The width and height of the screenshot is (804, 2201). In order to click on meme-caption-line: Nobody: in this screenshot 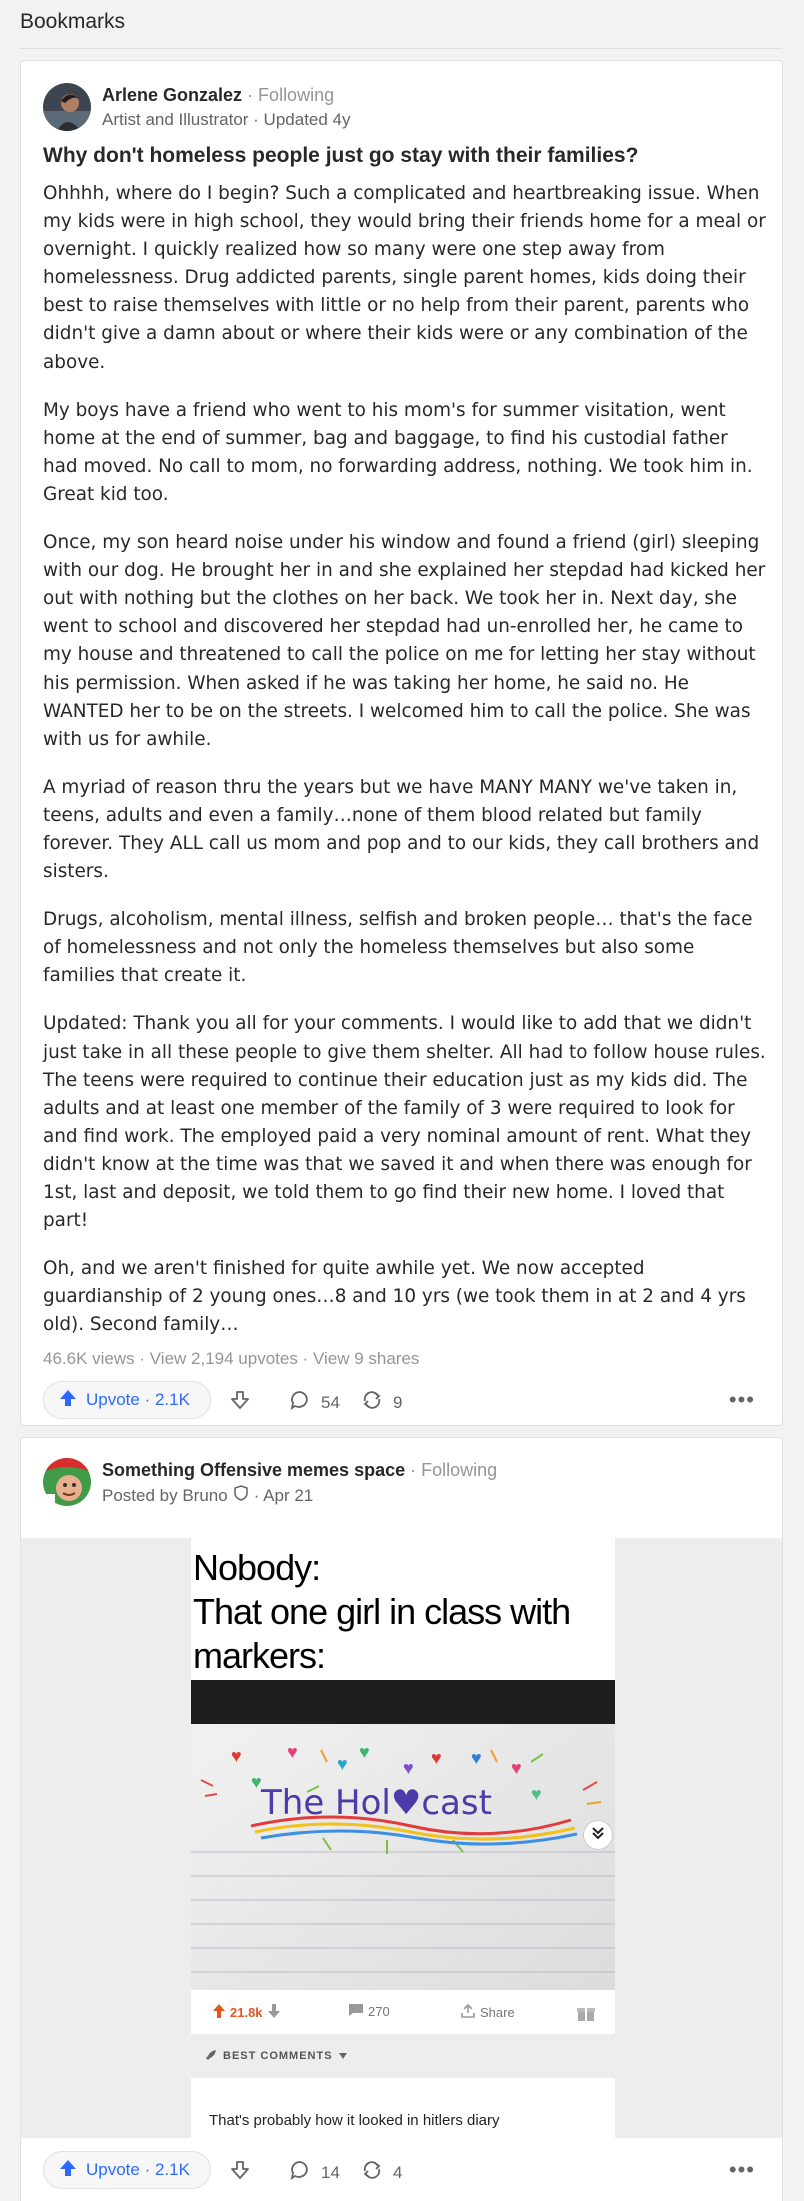, I will do `click(257, 1567)`.